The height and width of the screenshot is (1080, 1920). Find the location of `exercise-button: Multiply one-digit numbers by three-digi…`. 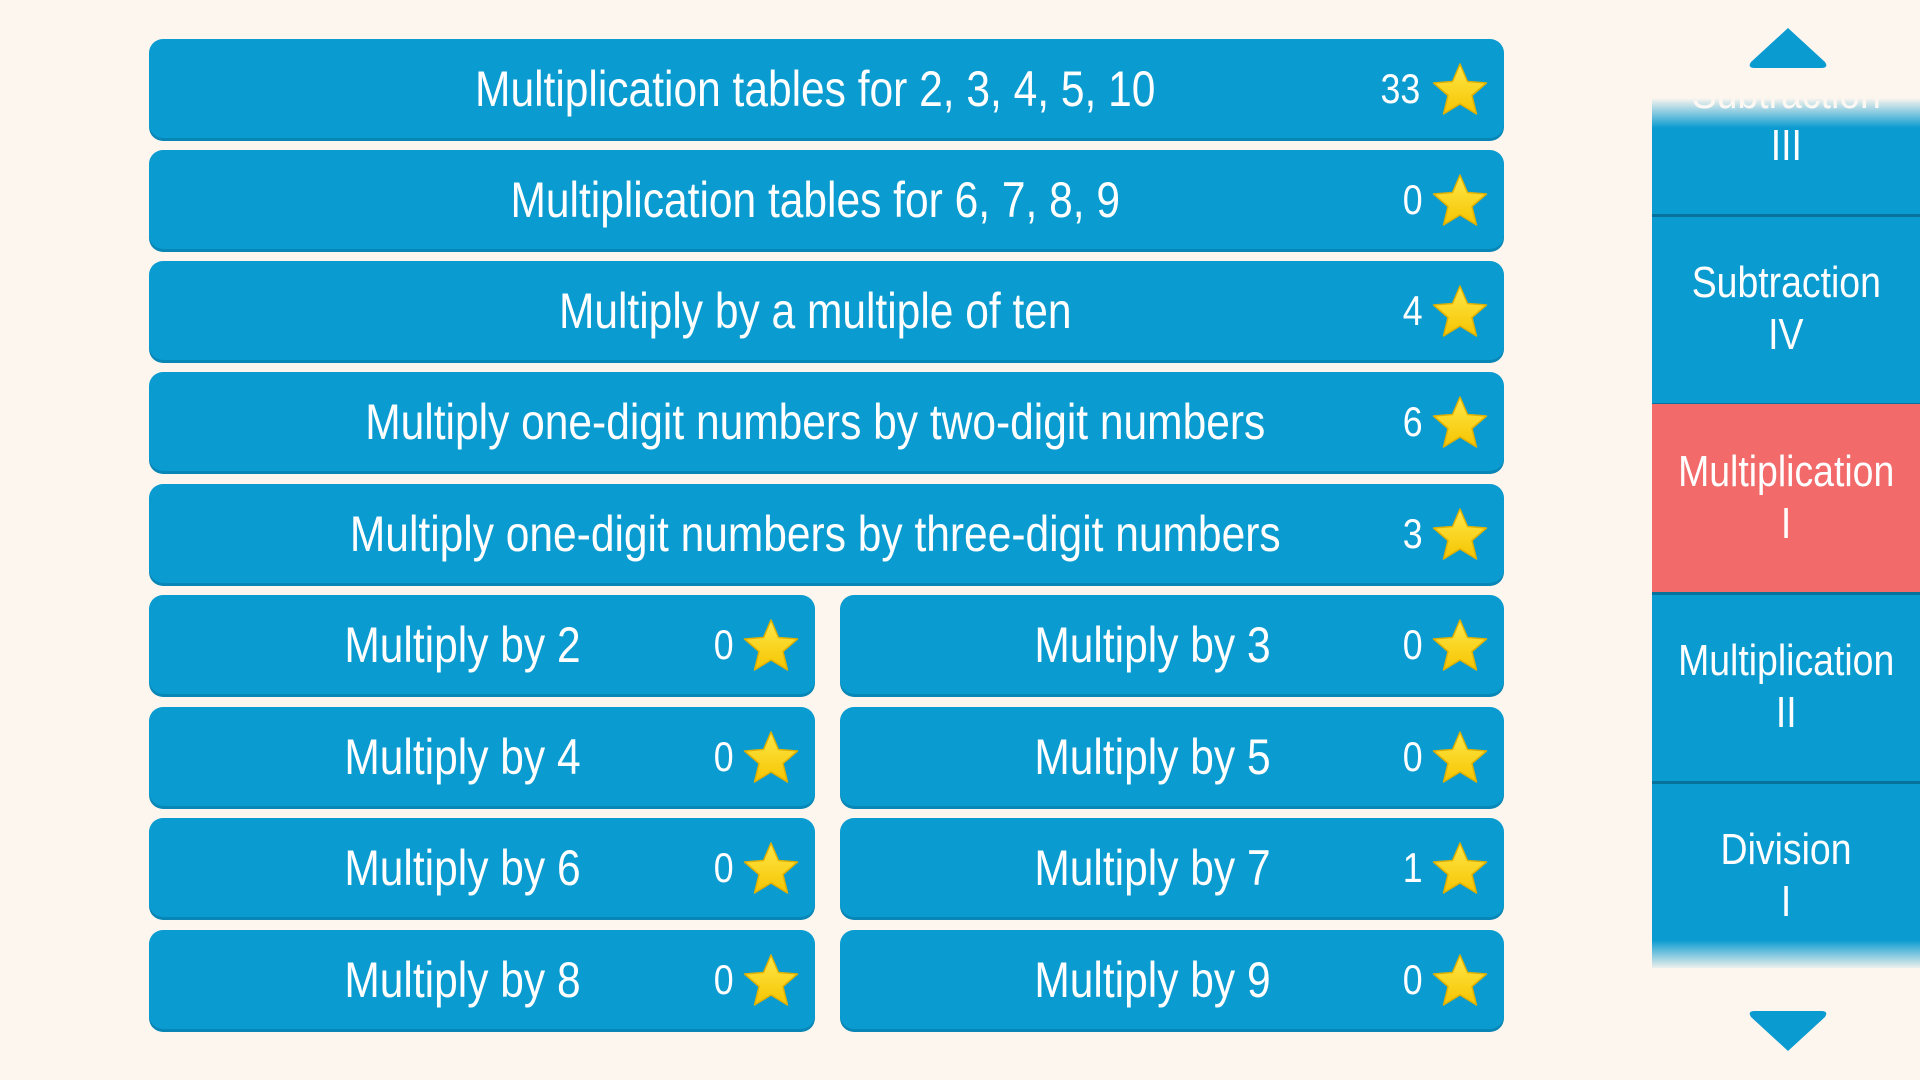

exercise-button: Multiply one-digit numbers by three-digi… is located at coordinates (826, 533).